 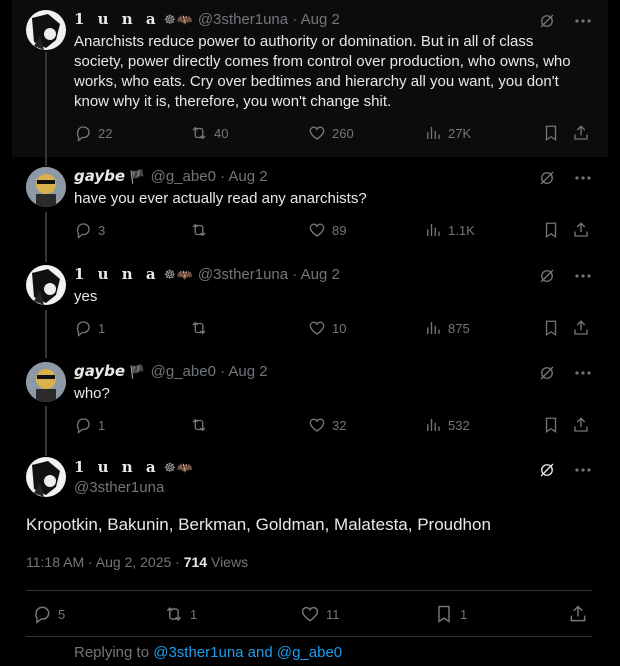 What do you see at coordinates (565, 178) in the screenshot?
I see `top-icons` at bounding box center [565, 178].